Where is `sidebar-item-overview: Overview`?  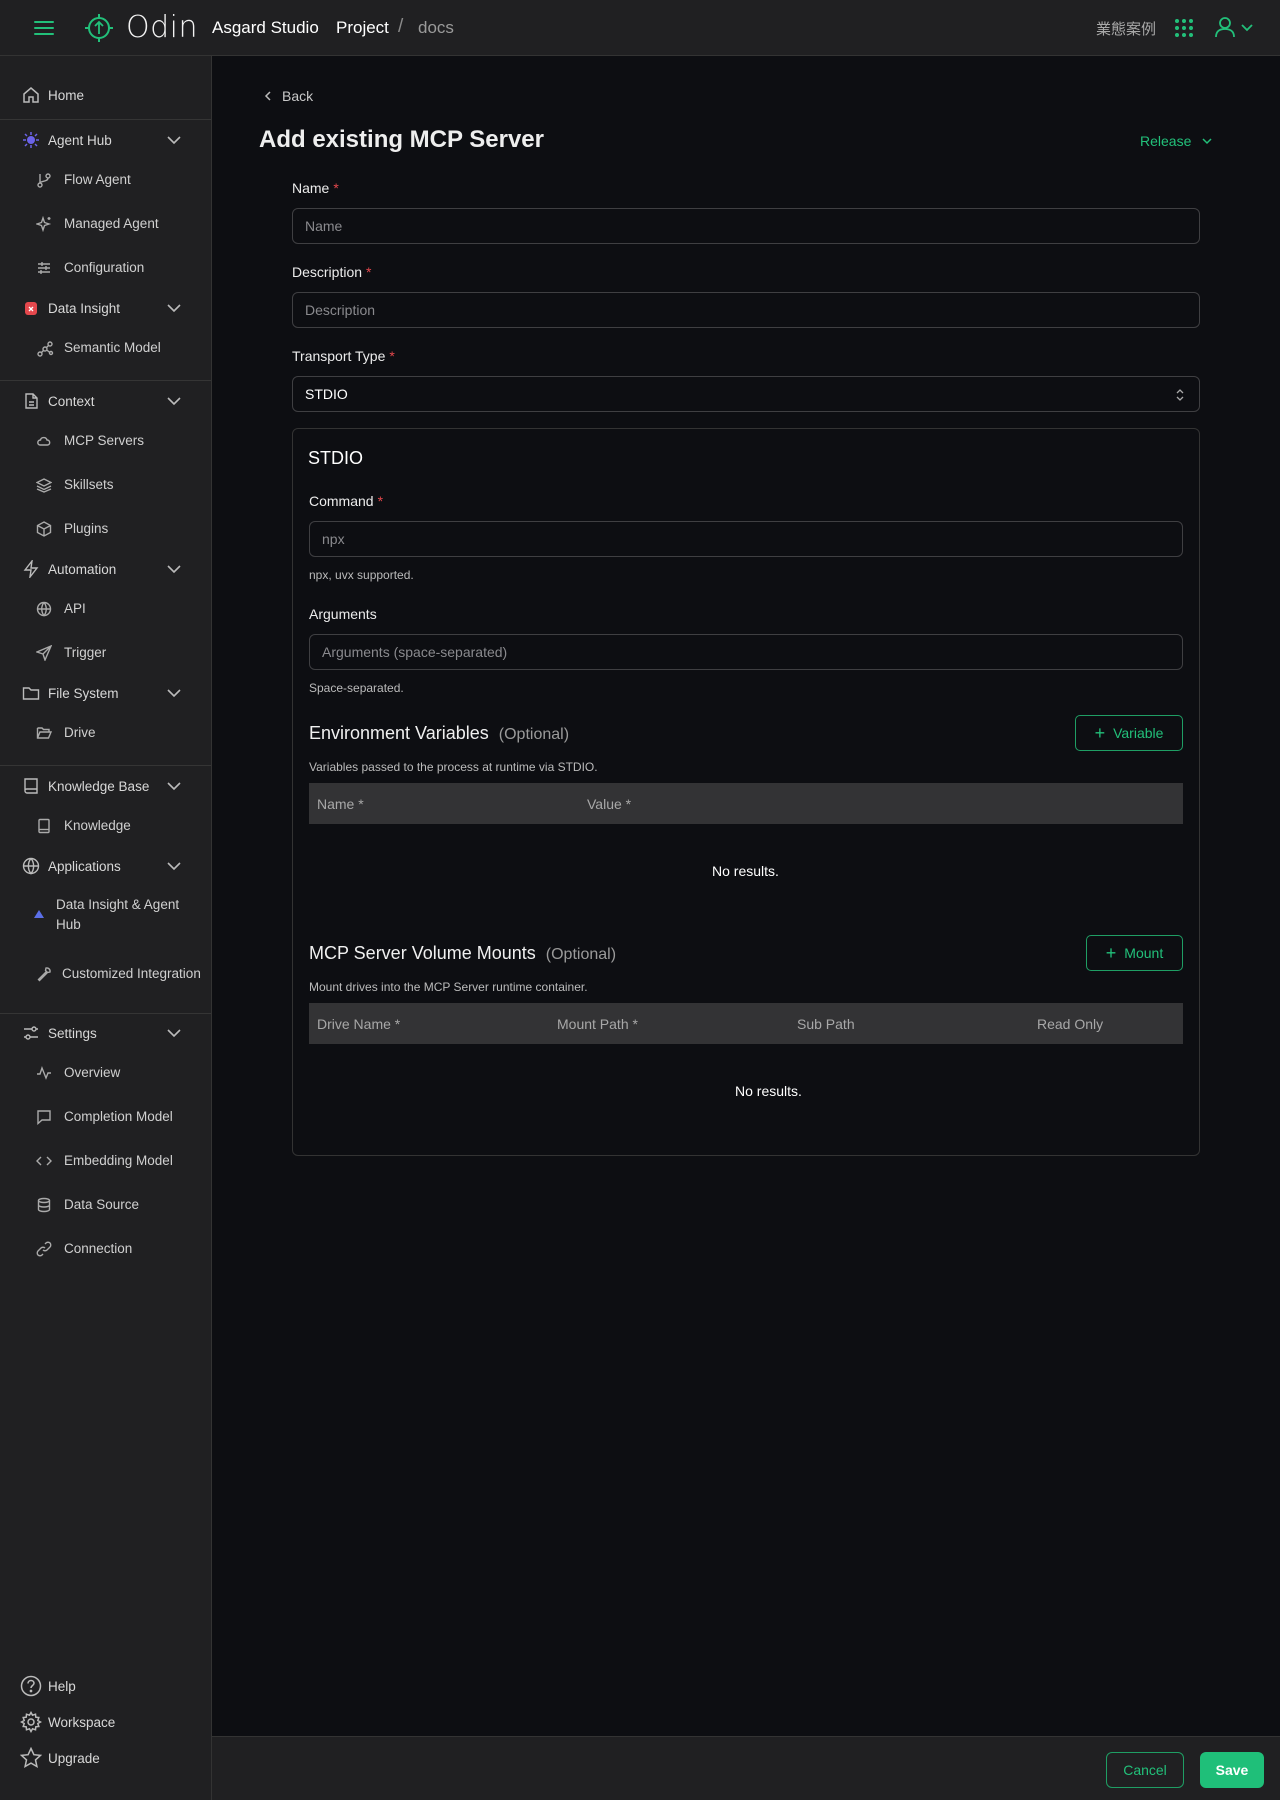
sidebar-item-overview: Overview is located at coordinates (105, 1073).